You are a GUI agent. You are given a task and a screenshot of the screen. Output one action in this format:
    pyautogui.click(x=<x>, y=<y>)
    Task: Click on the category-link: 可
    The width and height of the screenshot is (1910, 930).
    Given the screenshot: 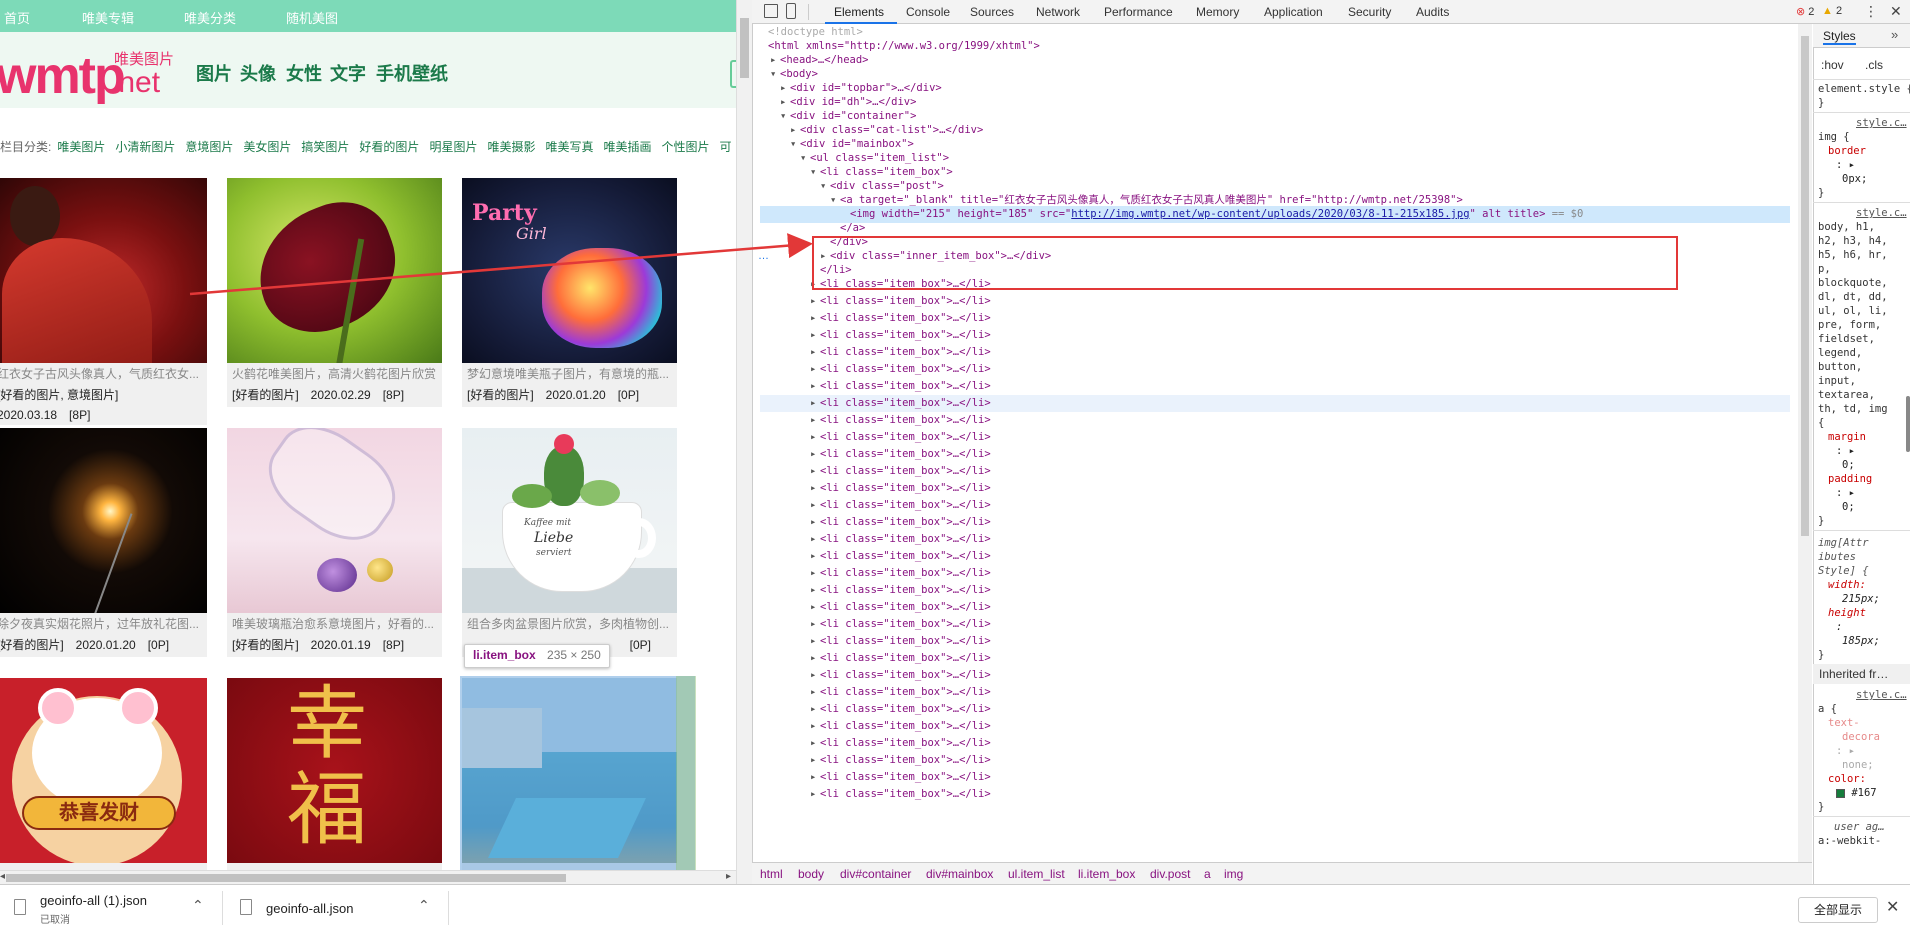 What is the action you would take?
    pyautogui.click(x=726, y=147)
    